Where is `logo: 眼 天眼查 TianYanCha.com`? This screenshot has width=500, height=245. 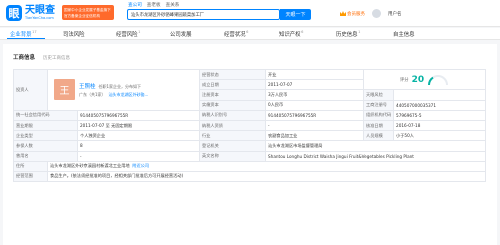 logo: 眼 天眼查 TianYanCha.com is located at coordinates (30, 13).